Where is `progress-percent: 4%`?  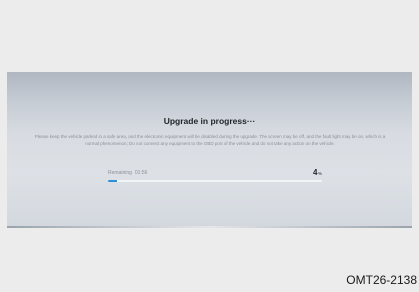
progress-percent: 4% is located at coordinates (317, 172).